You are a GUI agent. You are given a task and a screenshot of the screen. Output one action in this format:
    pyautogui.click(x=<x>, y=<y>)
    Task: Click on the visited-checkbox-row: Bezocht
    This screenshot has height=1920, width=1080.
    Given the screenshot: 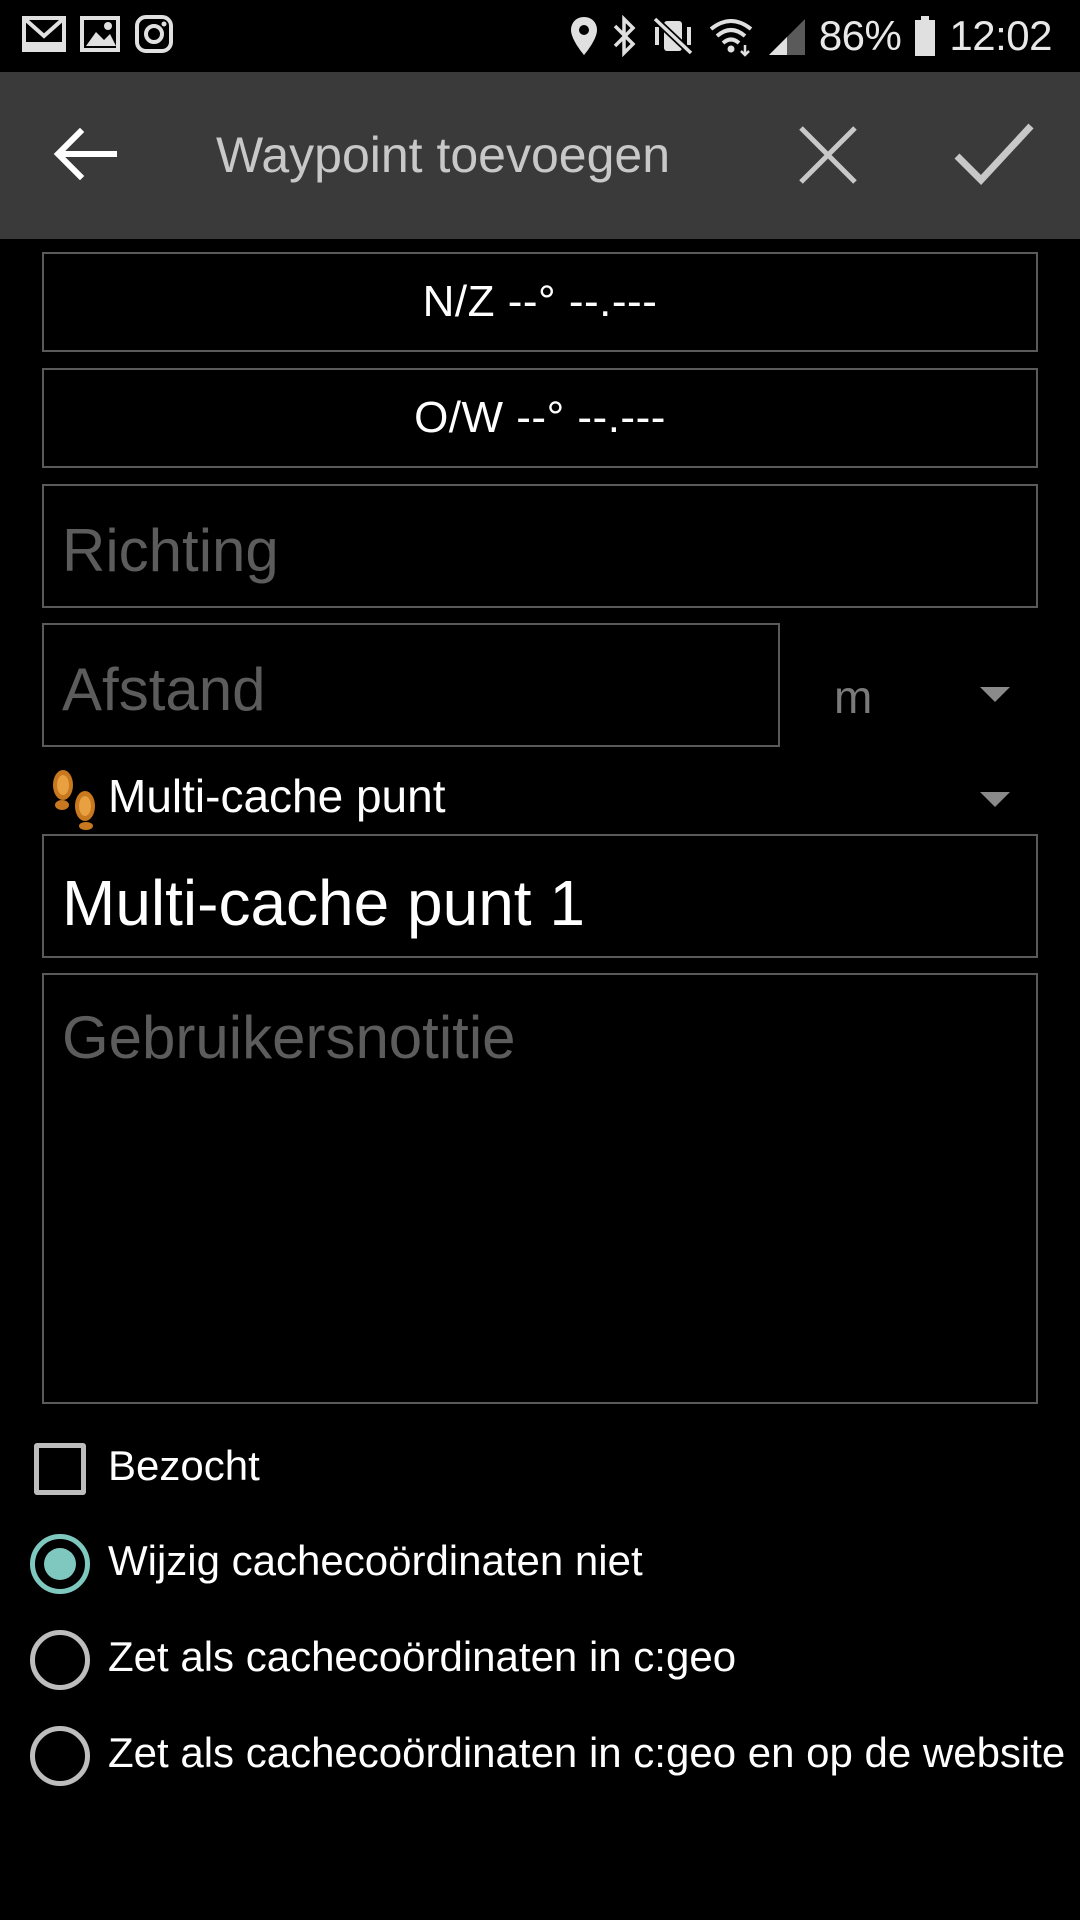 What is the action you would take?
    pyautogui.click(x=540, y=1472)
    